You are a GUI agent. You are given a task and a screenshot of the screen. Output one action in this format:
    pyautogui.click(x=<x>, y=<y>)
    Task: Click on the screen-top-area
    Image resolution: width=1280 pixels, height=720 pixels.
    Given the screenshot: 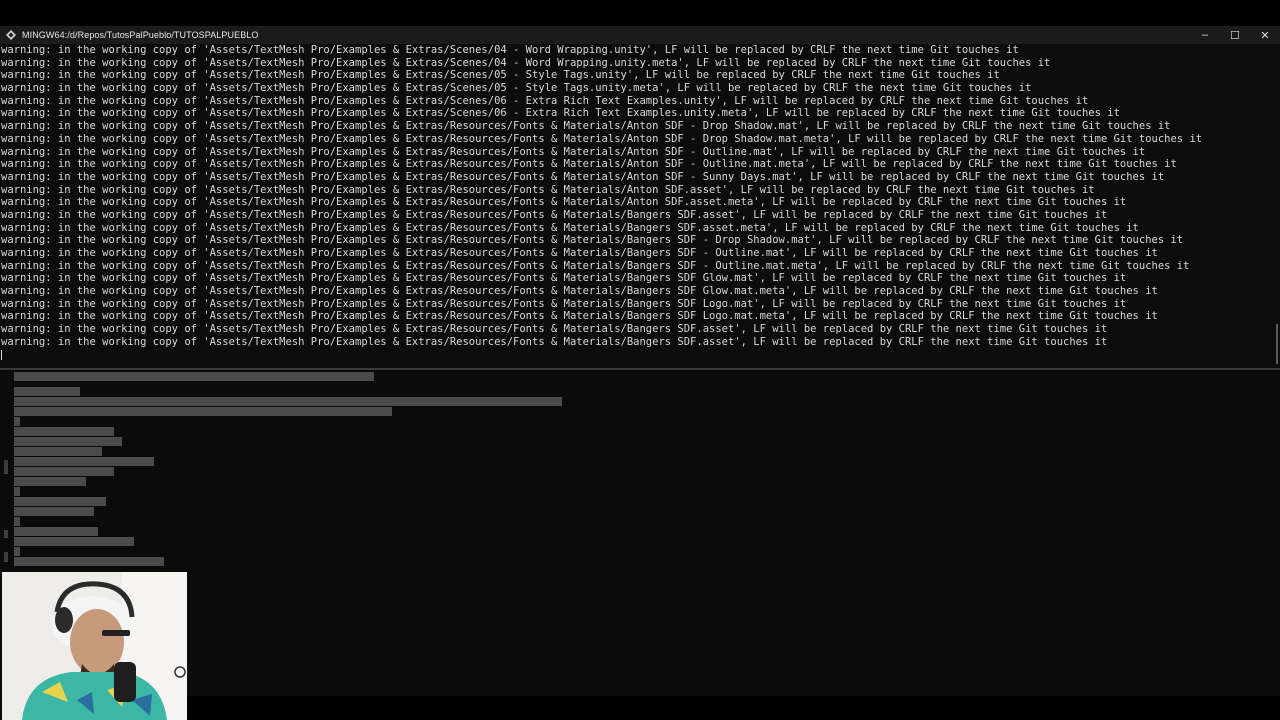 What is the action you would take?
    pyautogui.click(x=640, y=13)
    